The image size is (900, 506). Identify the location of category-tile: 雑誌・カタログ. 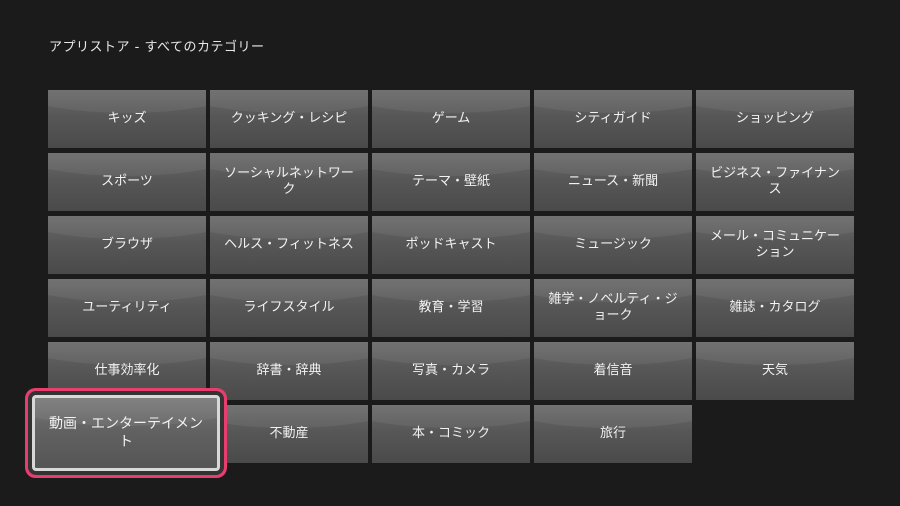
(775, 308).